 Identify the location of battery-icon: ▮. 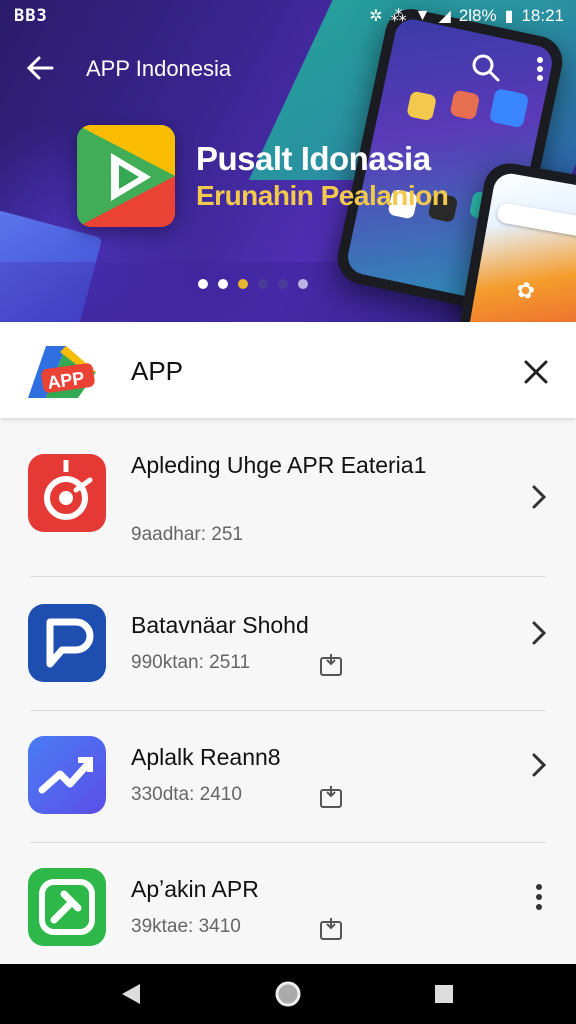
(509, 16).